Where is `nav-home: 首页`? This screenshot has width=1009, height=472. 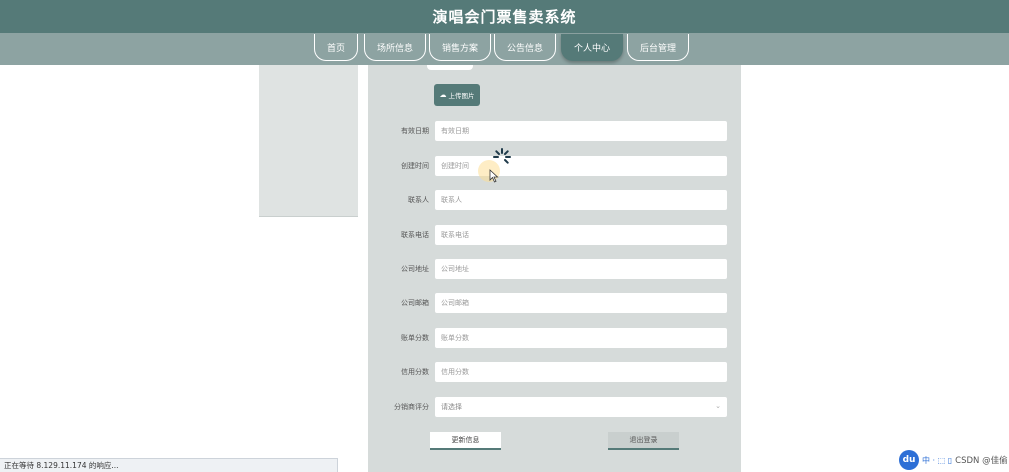 nav-home: 首页 is located at coordinates (336, 47).